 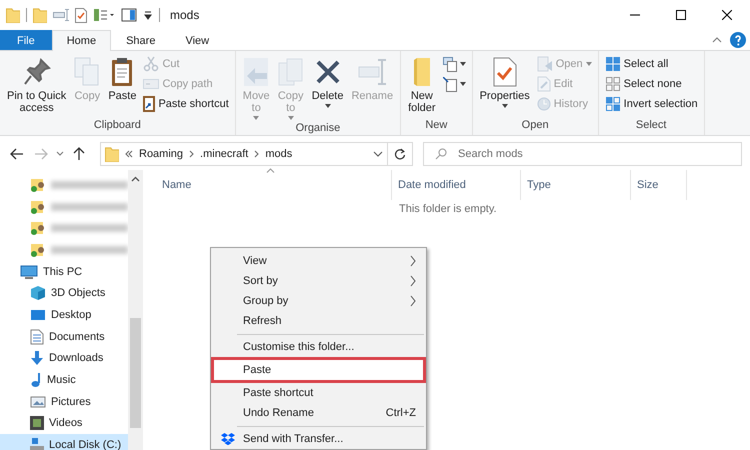 What do you see at coordinates (38, 402) in the screenshot?
I see `picture-icon` at bounding box center [38, 402].